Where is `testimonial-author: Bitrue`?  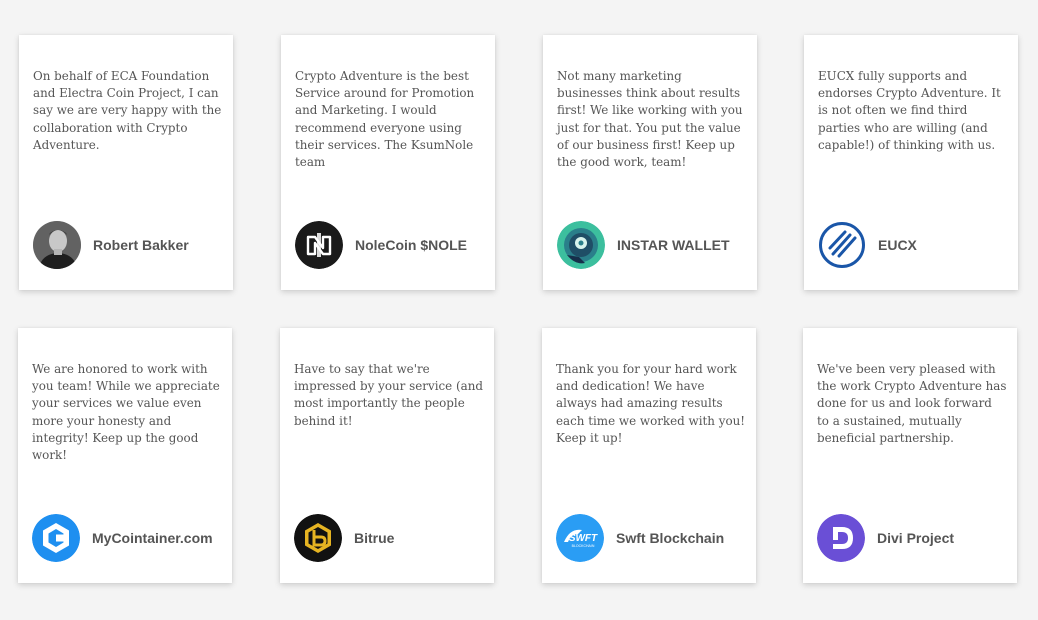
testimonial-author: Bitrue is located at coordinates (344, 538).